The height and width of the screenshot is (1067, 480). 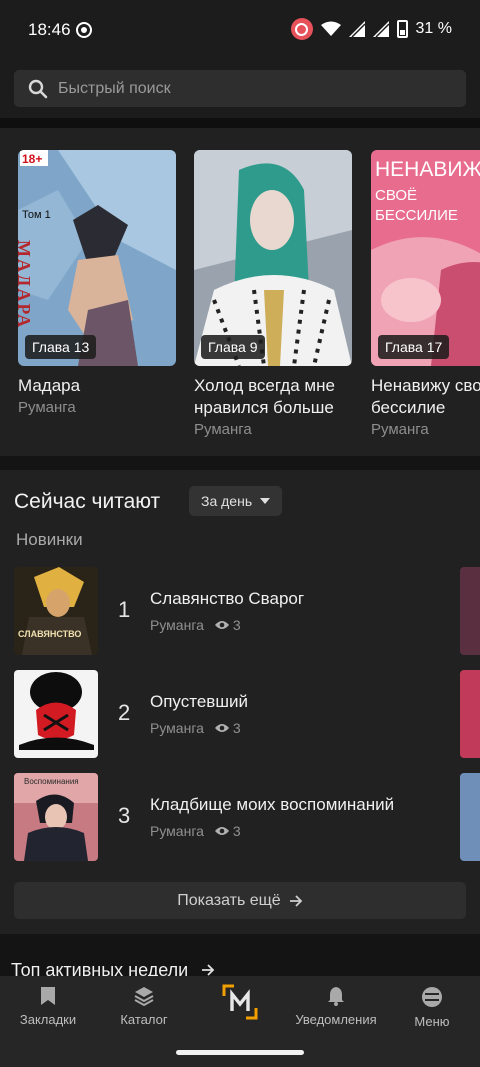 I want to click on item-title: Кладбище моих воспоминаний, so click(x=272, y=804).